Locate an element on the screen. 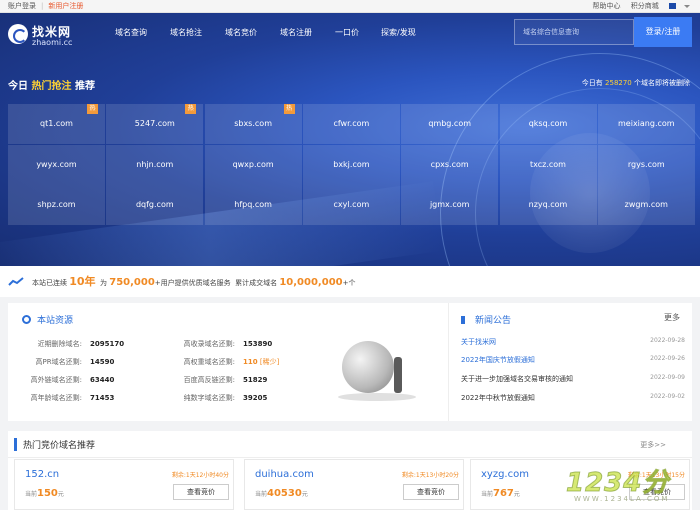 The image size is (700, 510). resources-title-text: 本站资源 is located at coordinates (55, 321).